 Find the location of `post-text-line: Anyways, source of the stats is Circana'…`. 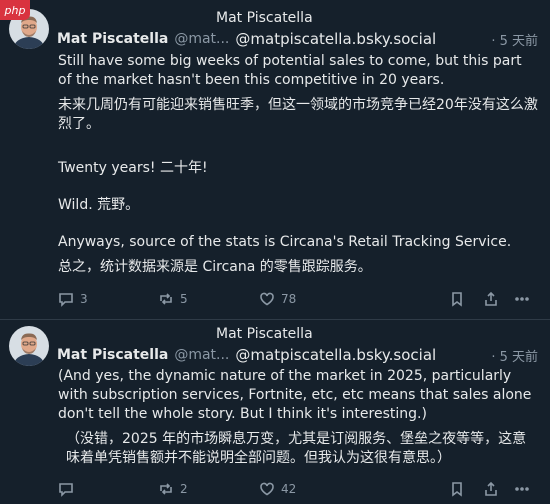

post-text-line: Anyways, source of the stats is Circana'… is located at coordinates (285, 242).